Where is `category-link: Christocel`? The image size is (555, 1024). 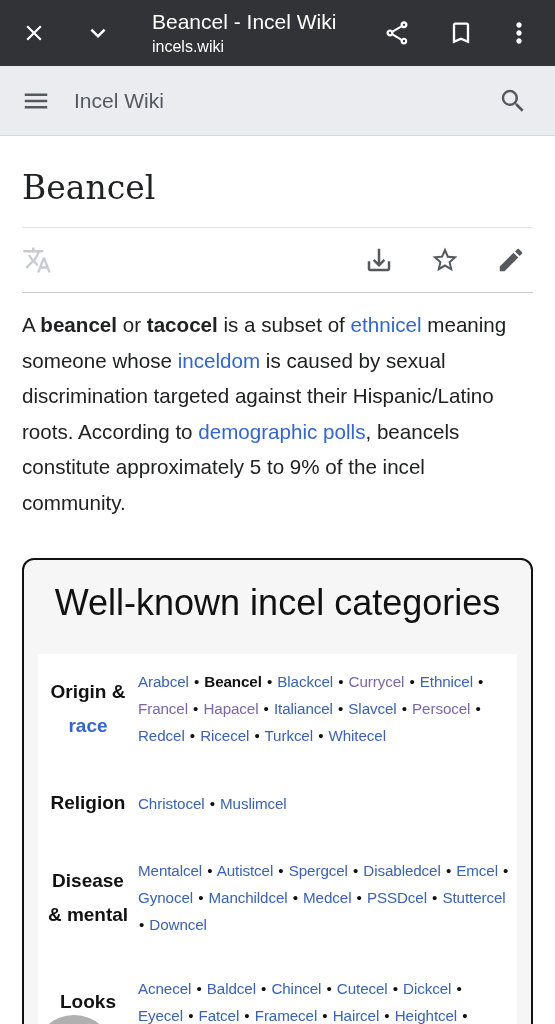
category-link: Christocel is located at coordinates (171, 803).